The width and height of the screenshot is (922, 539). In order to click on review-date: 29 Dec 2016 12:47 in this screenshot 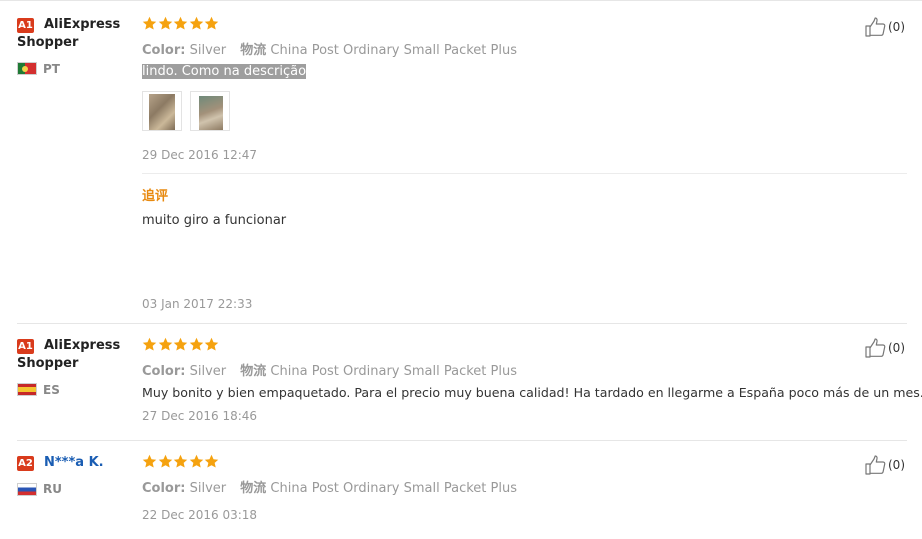, I will do `click(200, 155)`.